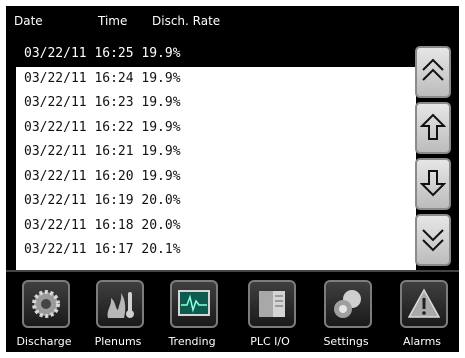 This screenshot has height=358, width=465. Describe the element at coordinates (118, 341) in the screenshot. I see `nav-label: Plenums` at that location.